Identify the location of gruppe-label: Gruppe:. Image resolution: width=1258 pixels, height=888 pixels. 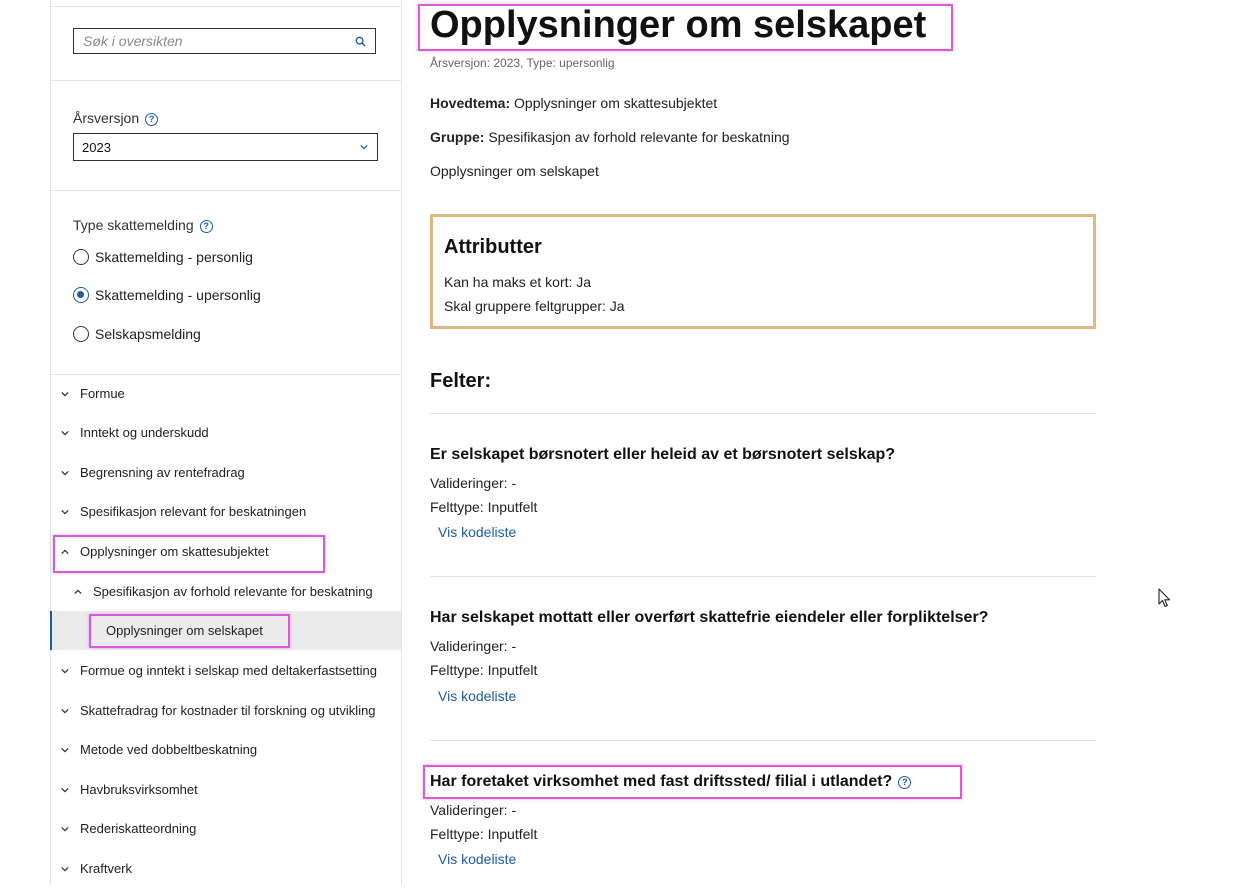
(457, 137).